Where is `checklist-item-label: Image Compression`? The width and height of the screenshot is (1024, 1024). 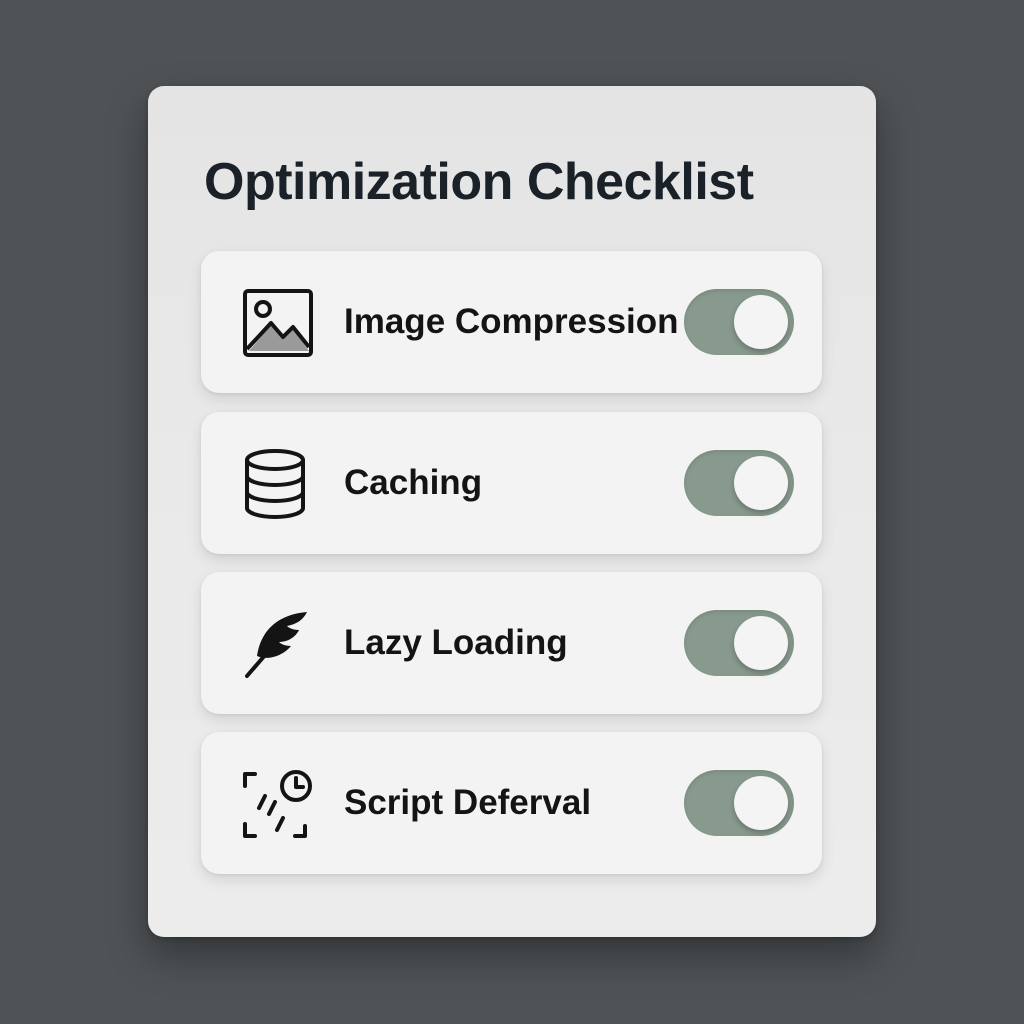
checklist-item-label: Image Compression is located at coordinates (511, 321).